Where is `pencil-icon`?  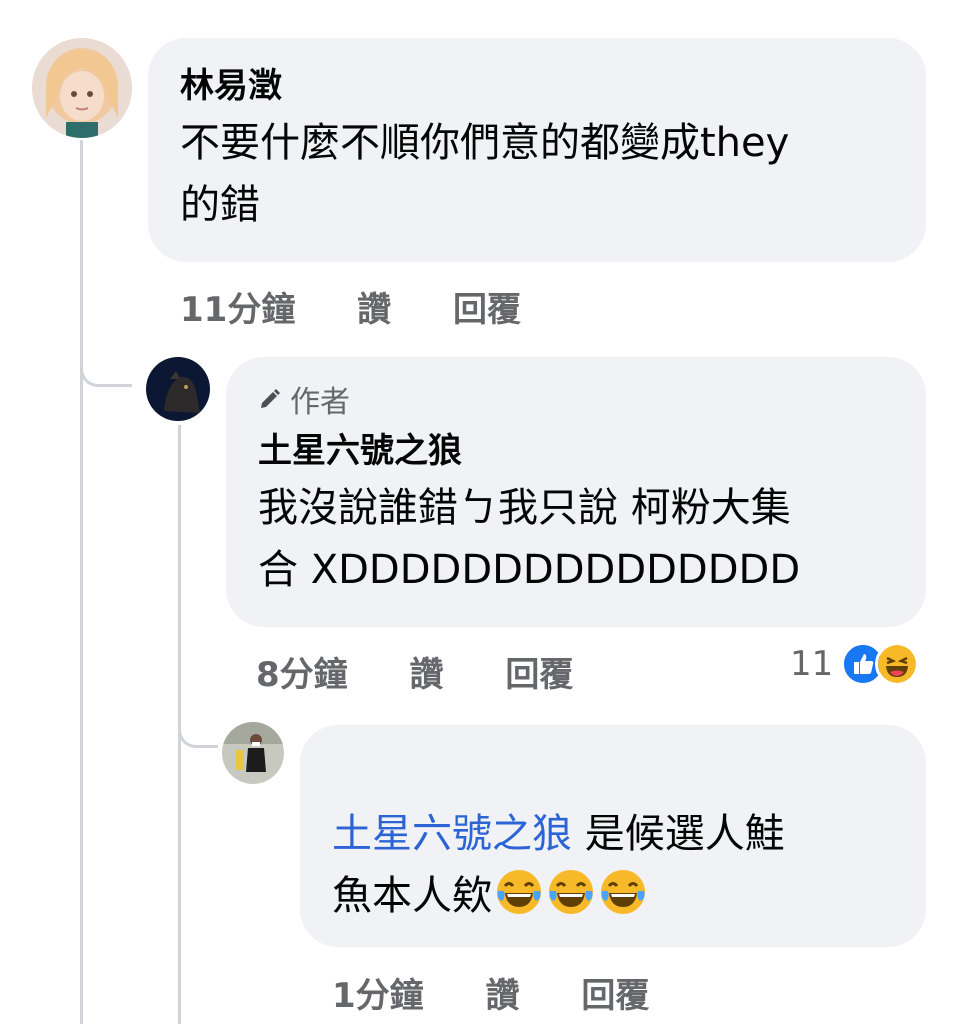 pencil-icon is located at coordinates (270, 398).